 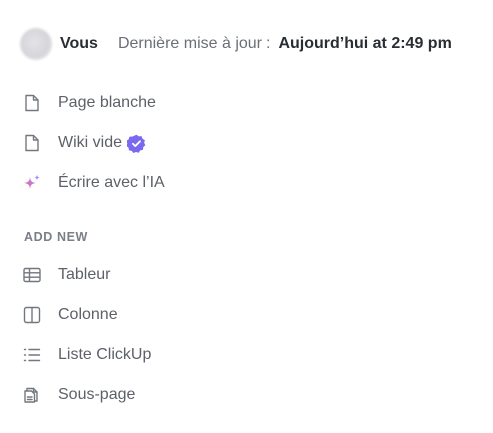 I want to click on subpage-option: Sous-page, so click(x=172, y=395).